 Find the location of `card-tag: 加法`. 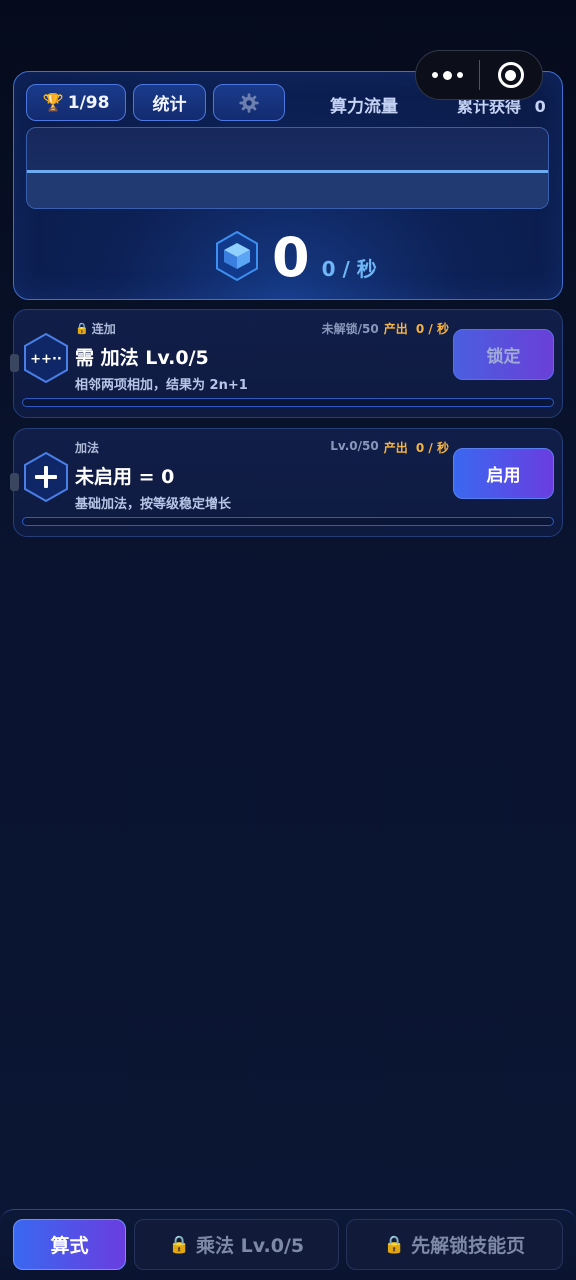

card-tag: 加法 is located at coordinates (87, 447).